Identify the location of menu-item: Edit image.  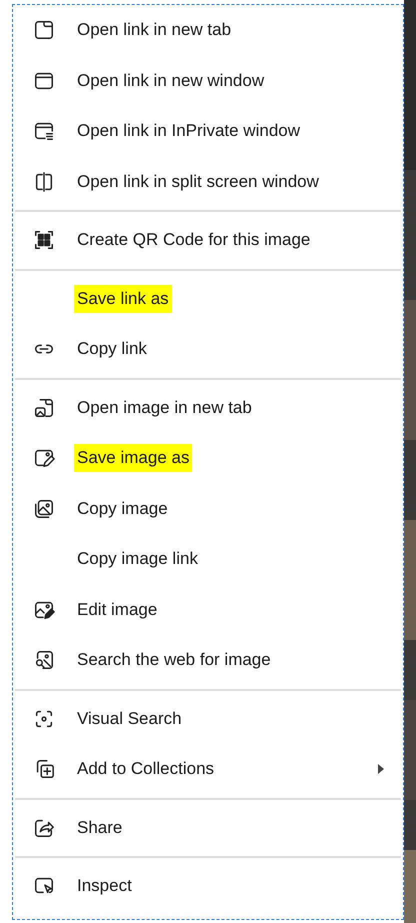
(208, 609).